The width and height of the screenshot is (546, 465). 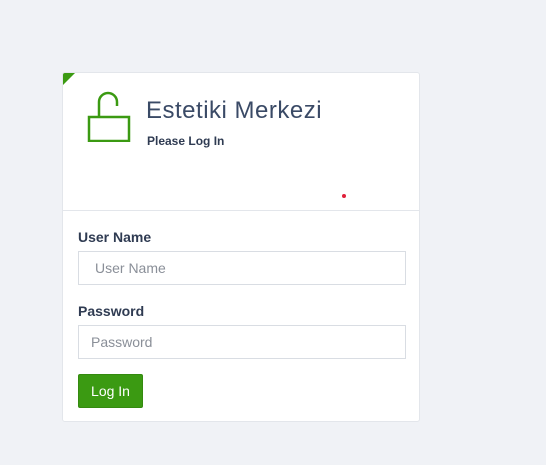 I want to click on login-subtitle: Please Log In, so click(x=186, y=141).